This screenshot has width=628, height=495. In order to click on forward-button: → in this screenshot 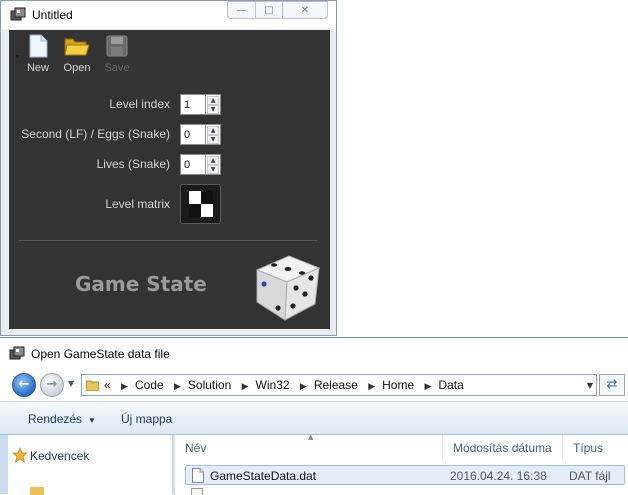, I will do `click(52, 385)`.